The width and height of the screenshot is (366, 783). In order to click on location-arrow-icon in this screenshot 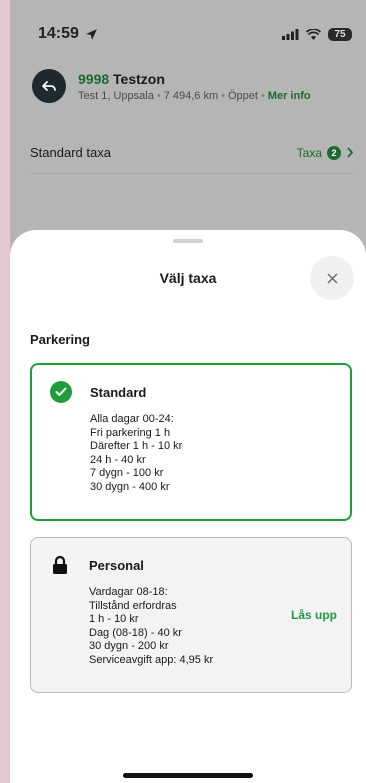, I will do `click(91, 34)`.